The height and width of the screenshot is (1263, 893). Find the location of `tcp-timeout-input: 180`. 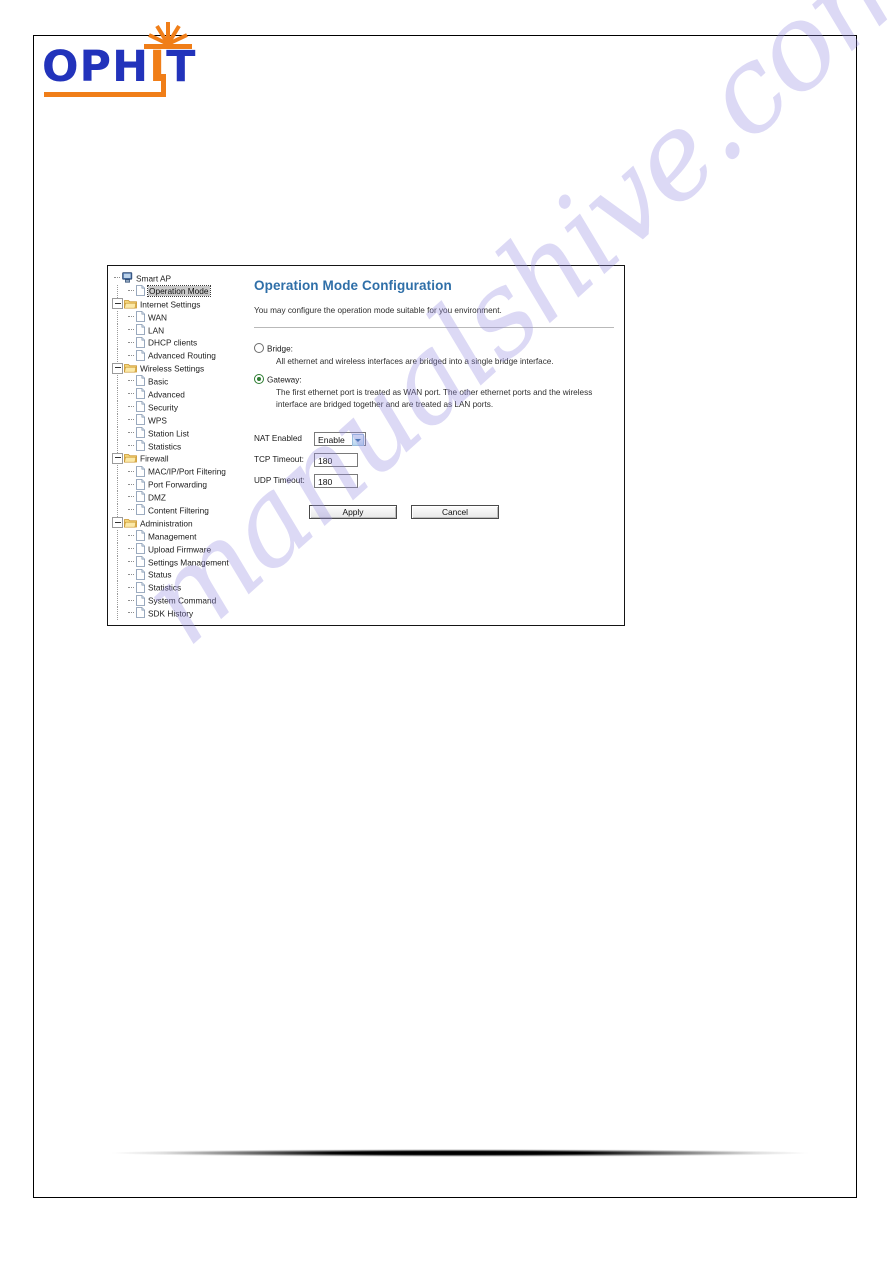

tcp-timeout-input: 180 is located at coordinates (336, 459).